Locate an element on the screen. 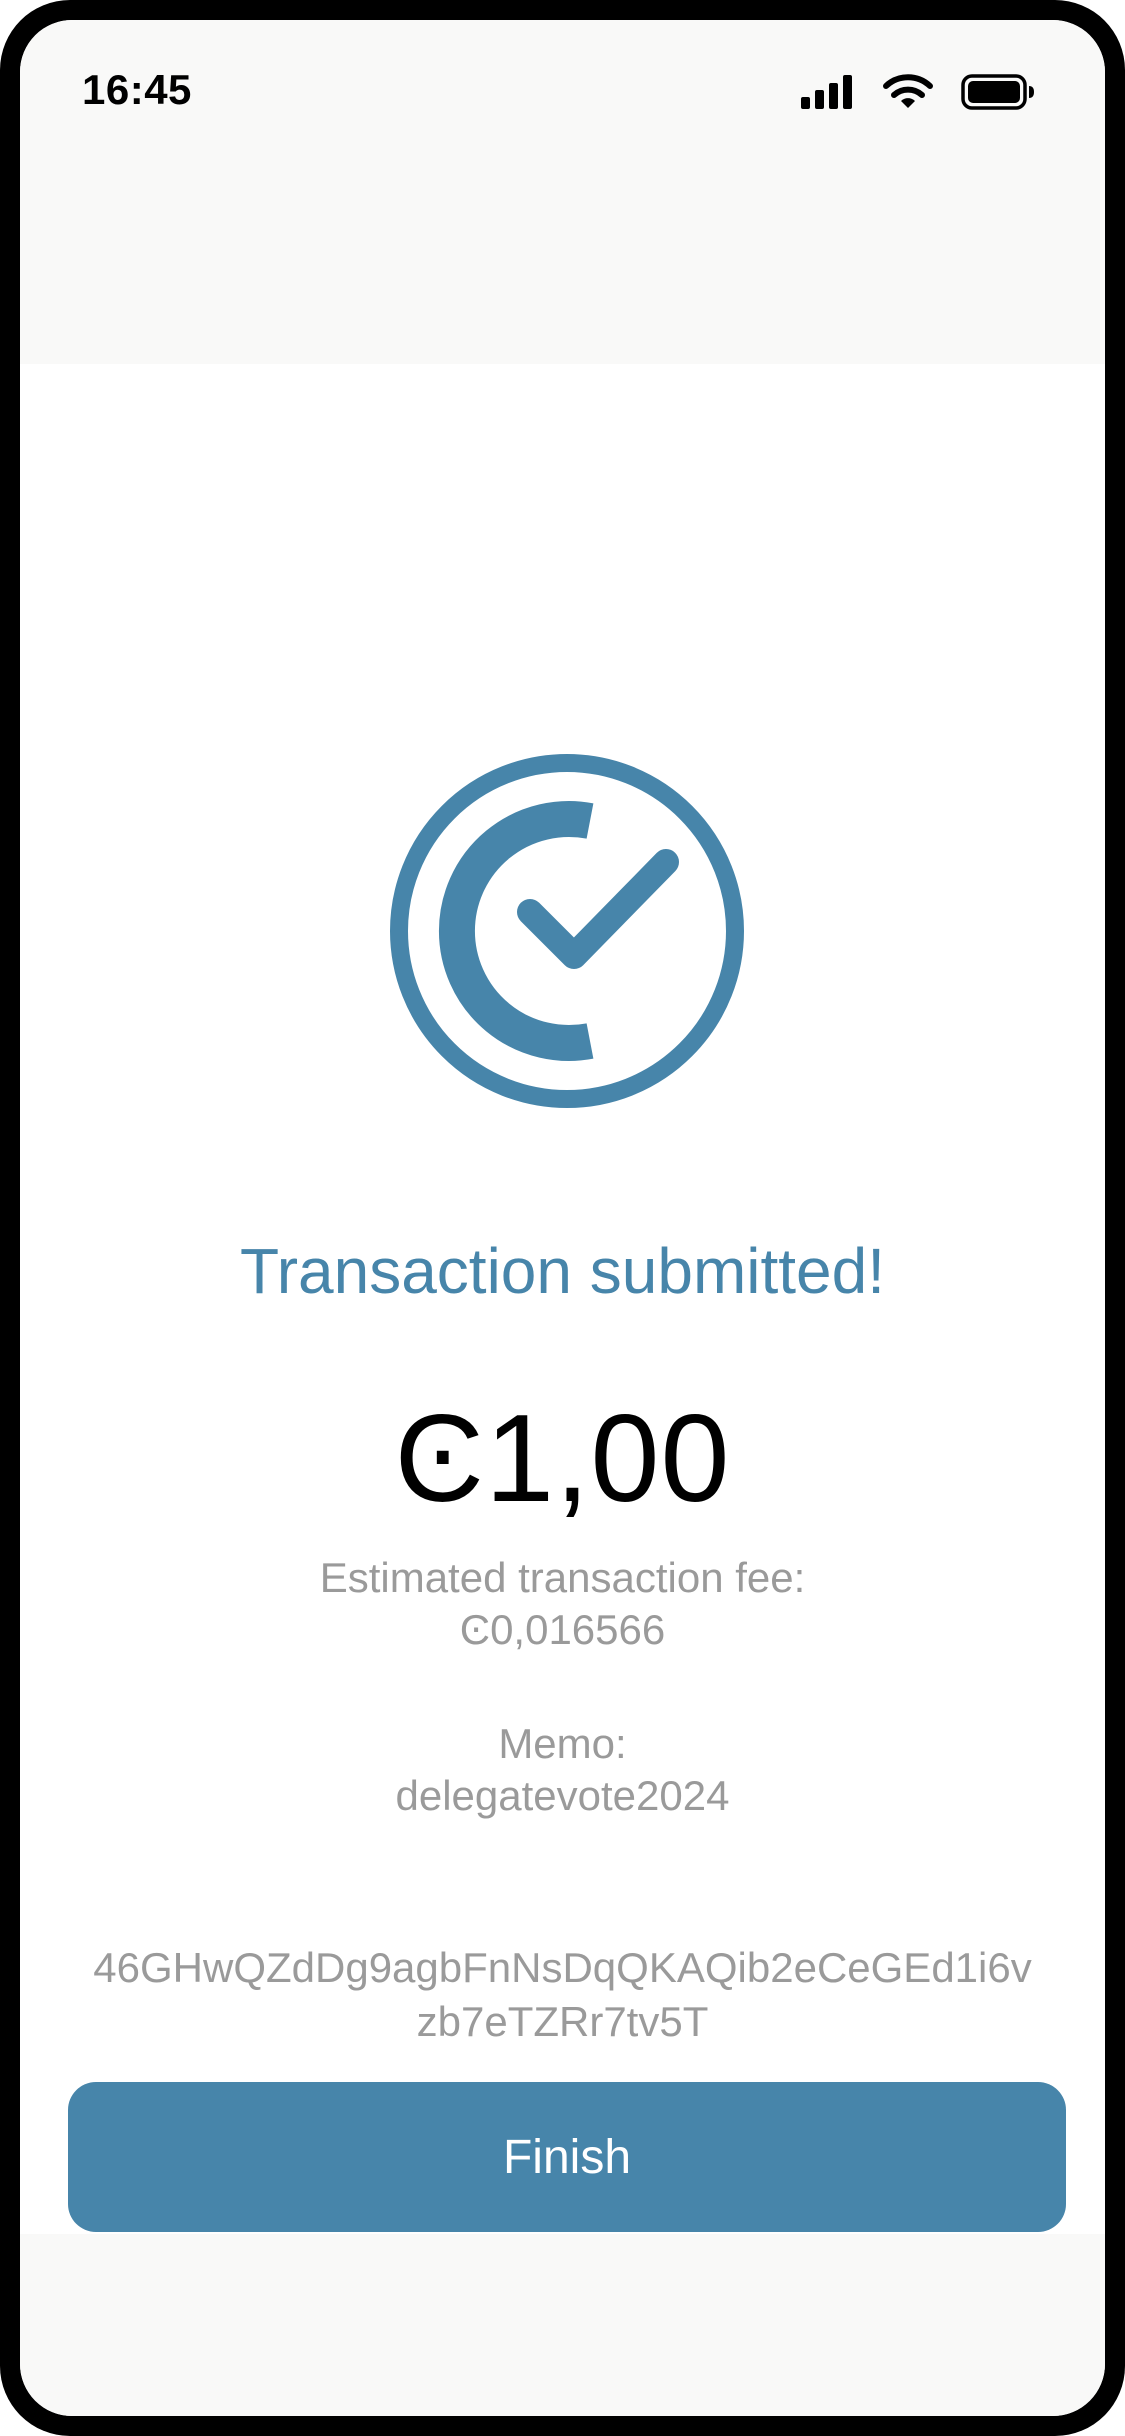  transaction-hash-line-2: zb7eTZRr7tv5T is located at coordinates (562, 2021).